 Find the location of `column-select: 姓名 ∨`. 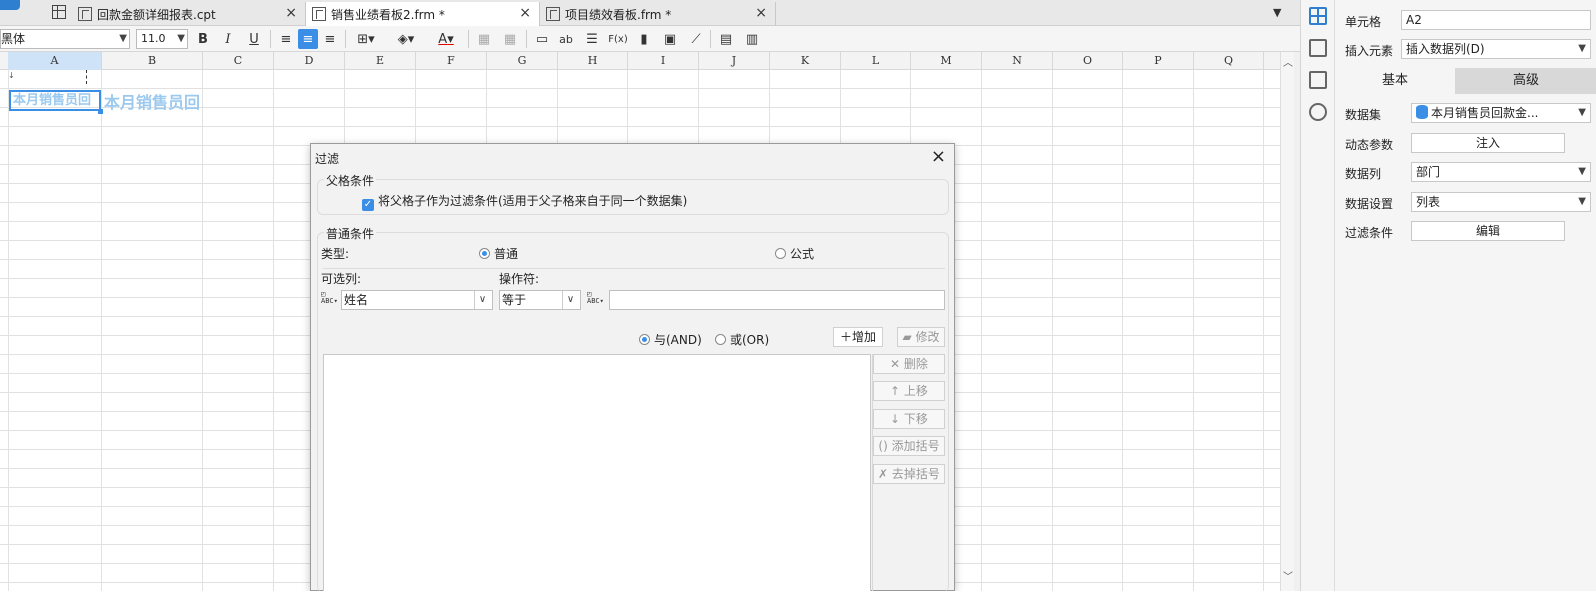

column-select: 姓名 ∨ is located at coordinates (417, 300).